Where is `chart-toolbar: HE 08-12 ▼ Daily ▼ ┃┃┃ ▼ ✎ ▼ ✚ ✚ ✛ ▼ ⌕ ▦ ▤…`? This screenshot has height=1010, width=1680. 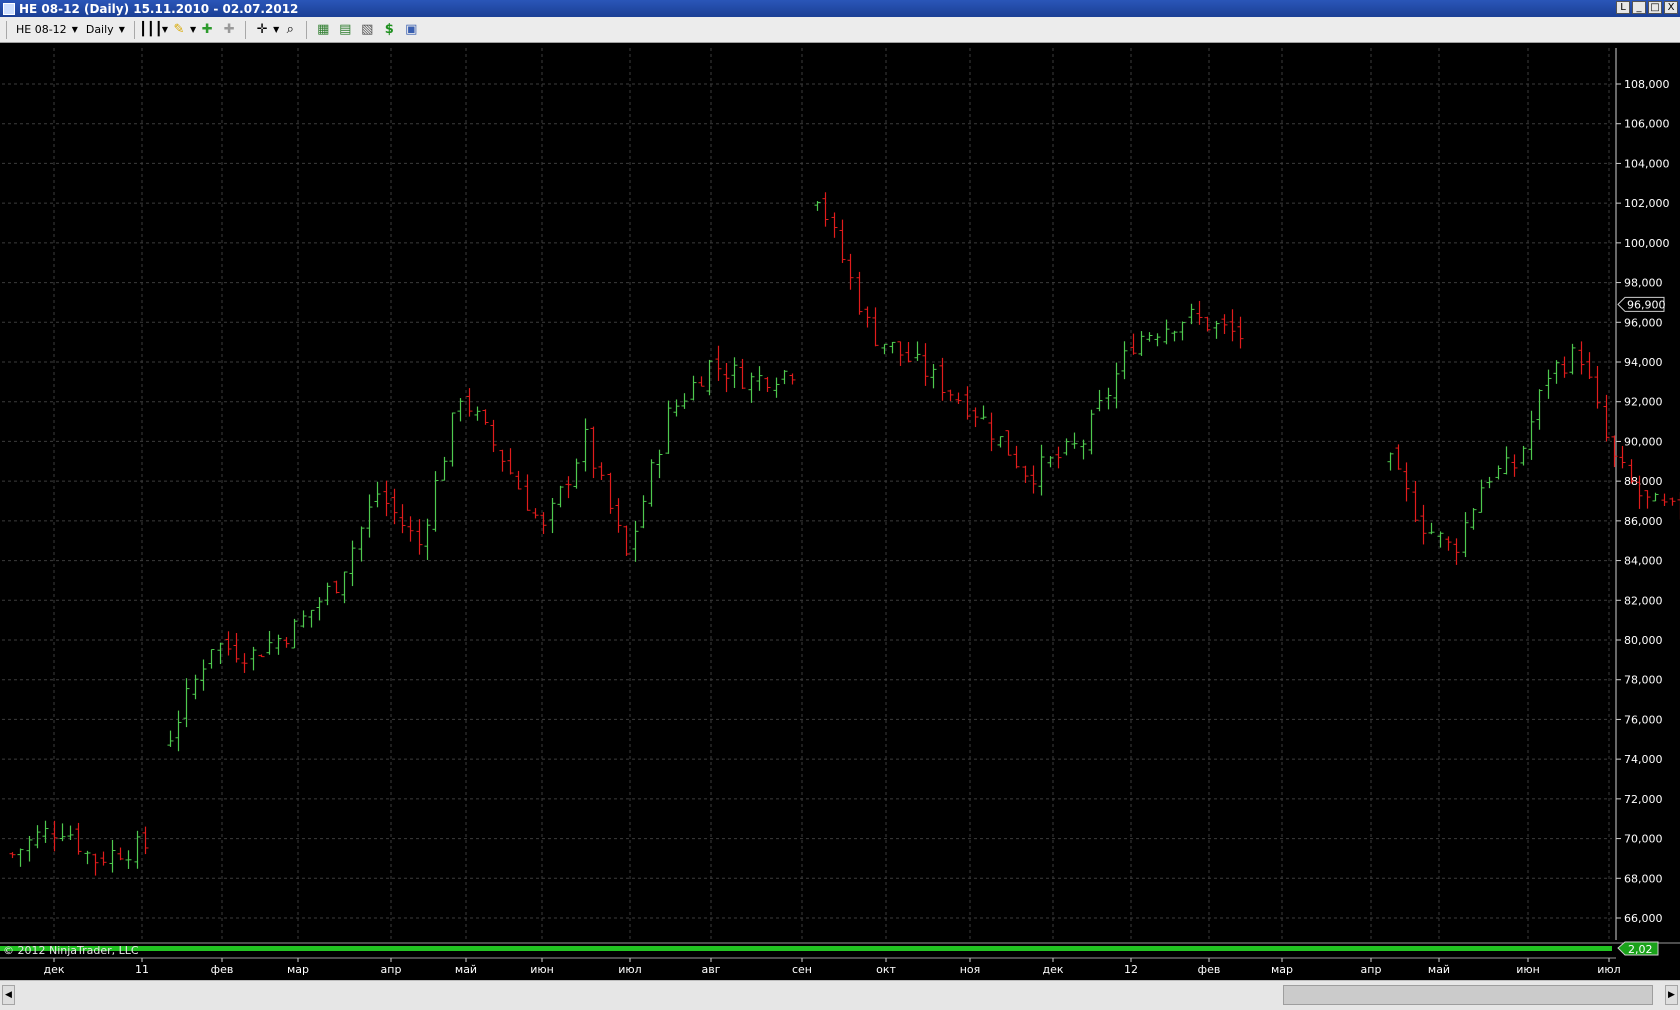
chart-toolbar: HE 08-12 ▼ Daily ▼ ┃┃┃ ▼ ✎ ▼ ✚ ✚ ✛ ▼ ⌕ ▦ ▤… is located at coordinates (840, 30).